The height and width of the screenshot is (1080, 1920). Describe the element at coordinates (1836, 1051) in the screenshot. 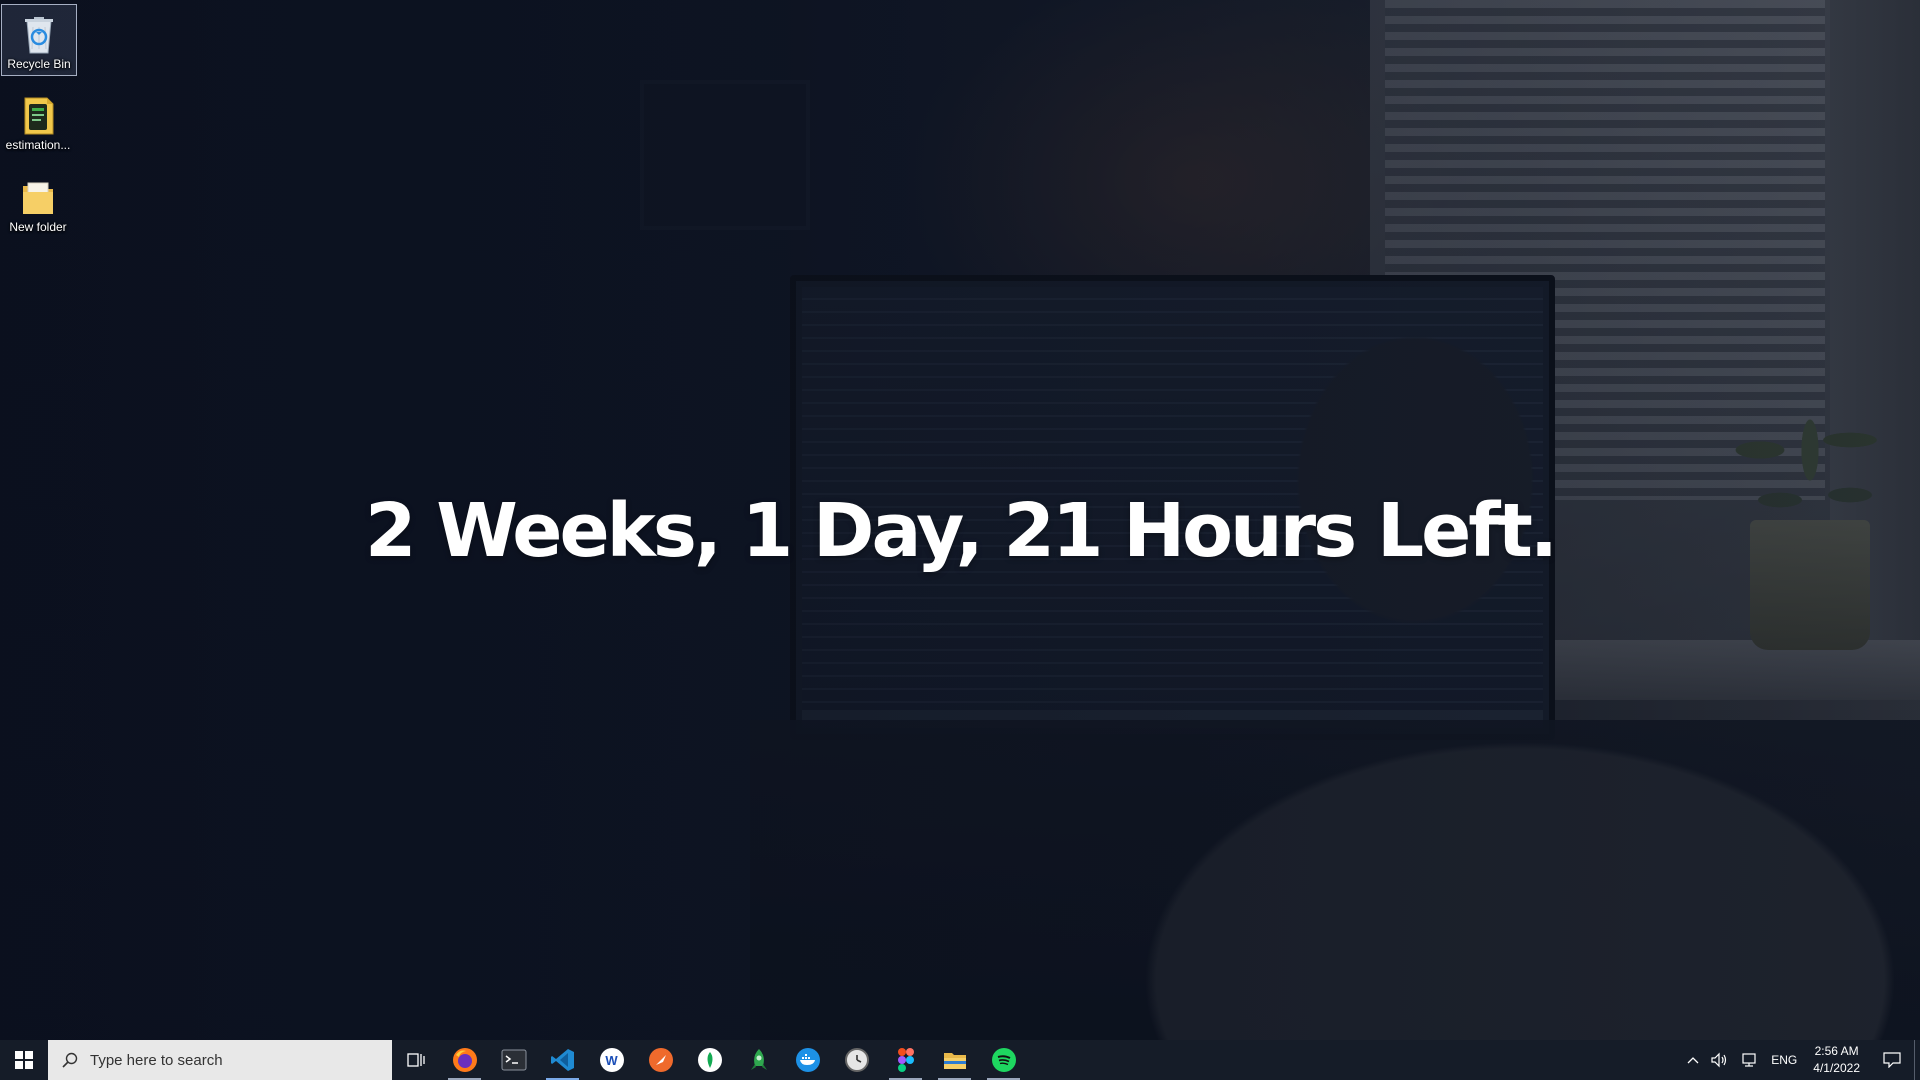

I see `clock-time: 2:56 AM` at that location.